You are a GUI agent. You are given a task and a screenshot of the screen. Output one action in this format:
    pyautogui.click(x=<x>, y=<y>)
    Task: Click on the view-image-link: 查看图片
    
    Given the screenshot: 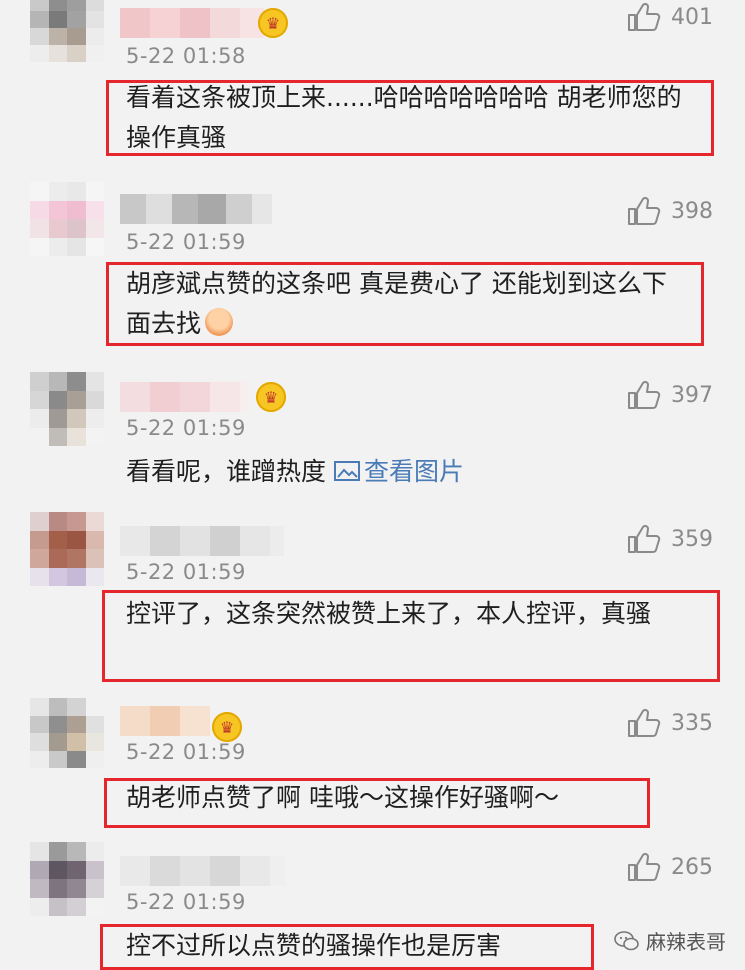 What is the action you would take?
    pyautogui.click(x=398, y=471)
    